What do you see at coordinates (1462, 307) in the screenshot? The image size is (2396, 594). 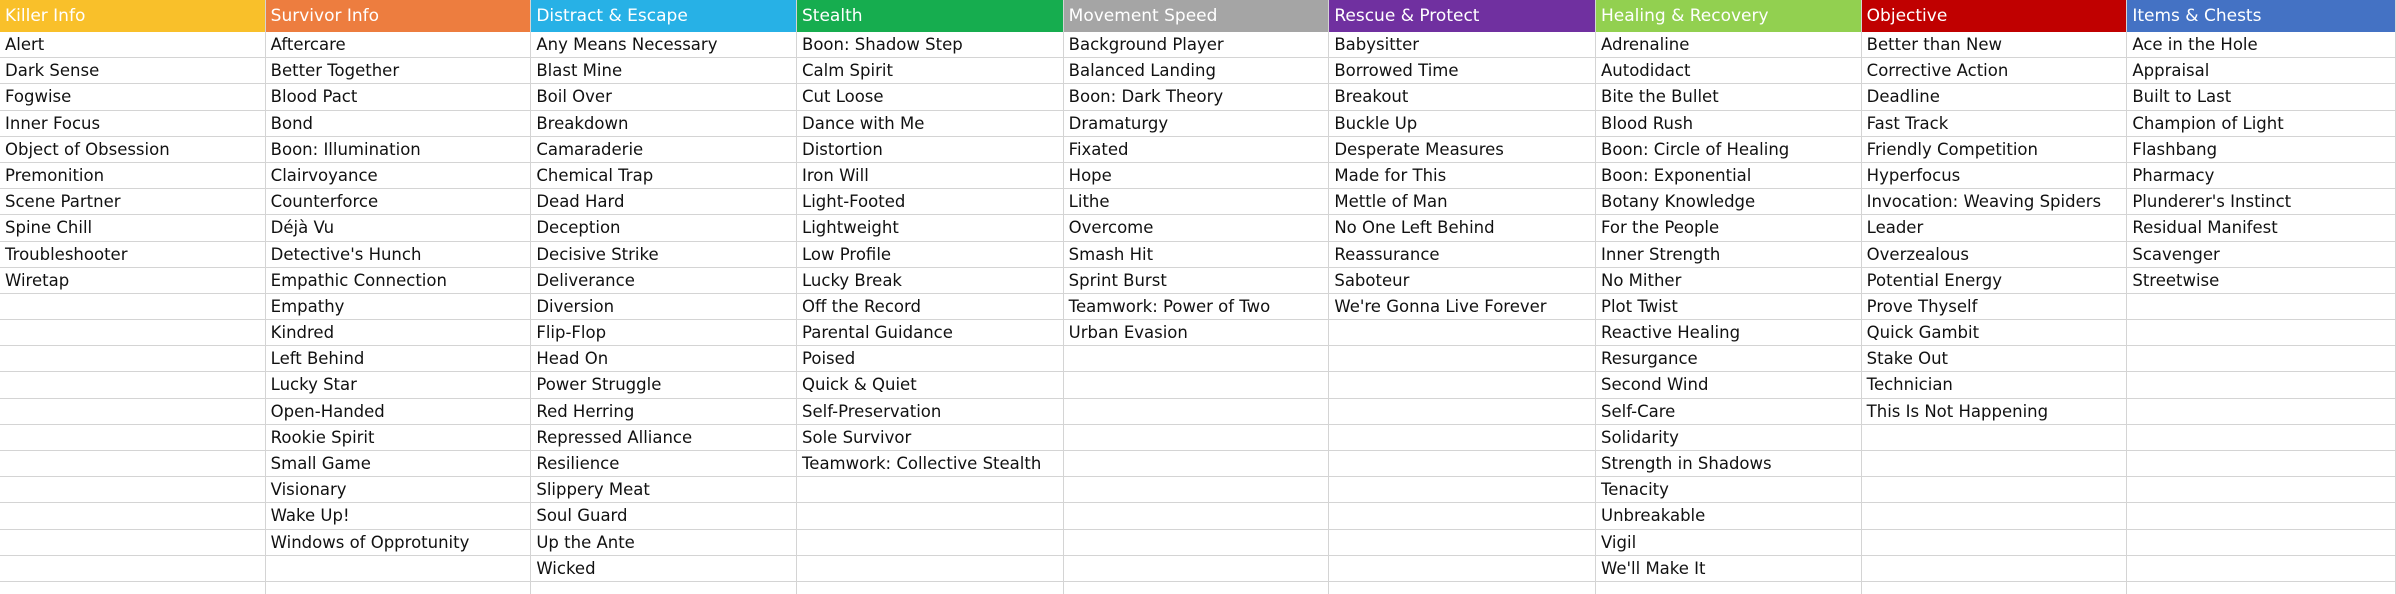 I see `table-cell: We're Gonna Live Forever` at bounding box center [1462, 307].